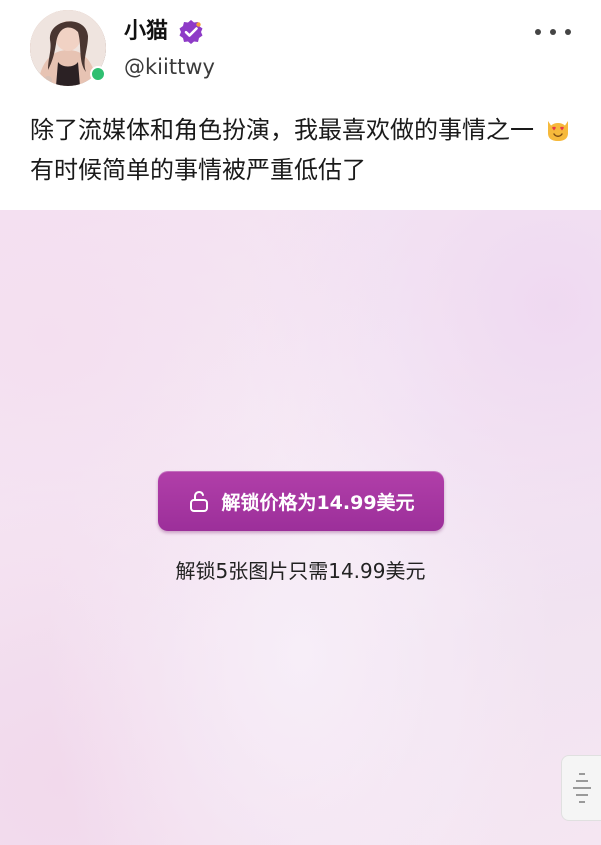 The width and height of the screenshot is (601, 845). What do you see at coordinates (300, 50) in the screenshot?
I see `post-header: 小猫 @kiittwy` at bounding box center [300, 50].